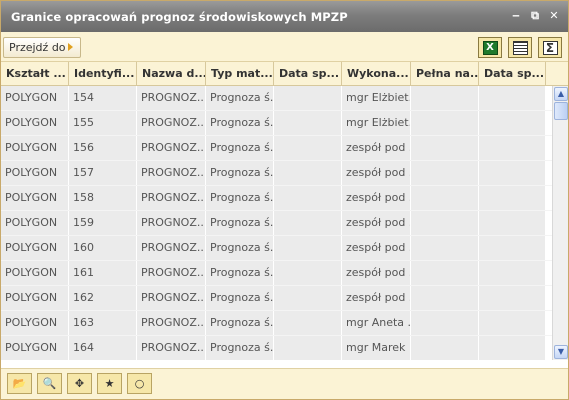 This screenshot has height=400, width=569. I want to click on excel-export-button: X, so click(490, 47).